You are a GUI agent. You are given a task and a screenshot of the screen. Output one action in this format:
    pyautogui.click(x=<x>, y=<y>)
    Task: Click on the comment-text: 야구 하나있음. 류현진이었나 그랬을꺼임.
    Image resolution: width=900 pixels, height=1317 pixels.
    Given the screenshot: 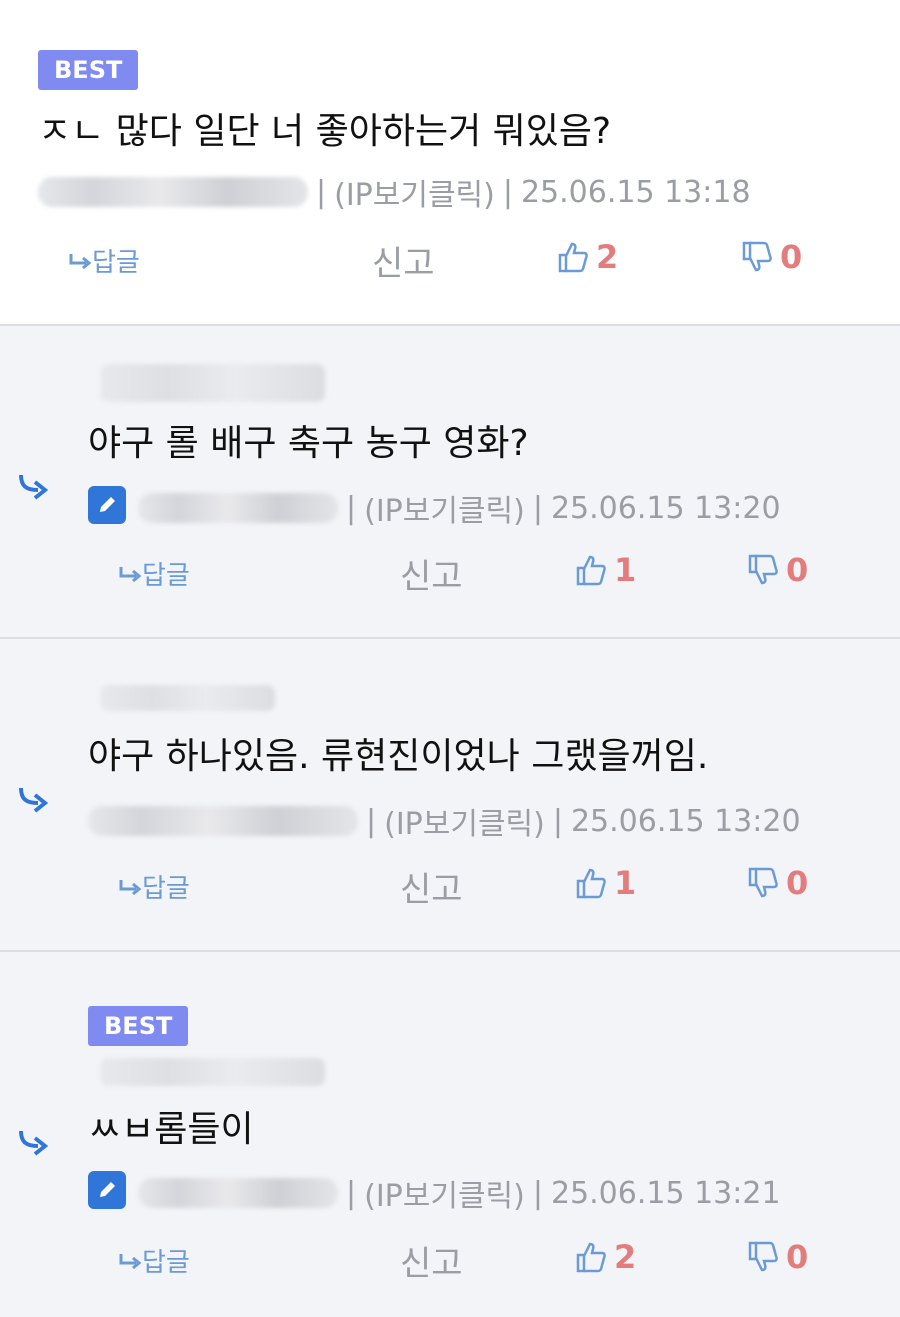 What is the action you would take?
    pyautogui.click(x=398, y=756)
    